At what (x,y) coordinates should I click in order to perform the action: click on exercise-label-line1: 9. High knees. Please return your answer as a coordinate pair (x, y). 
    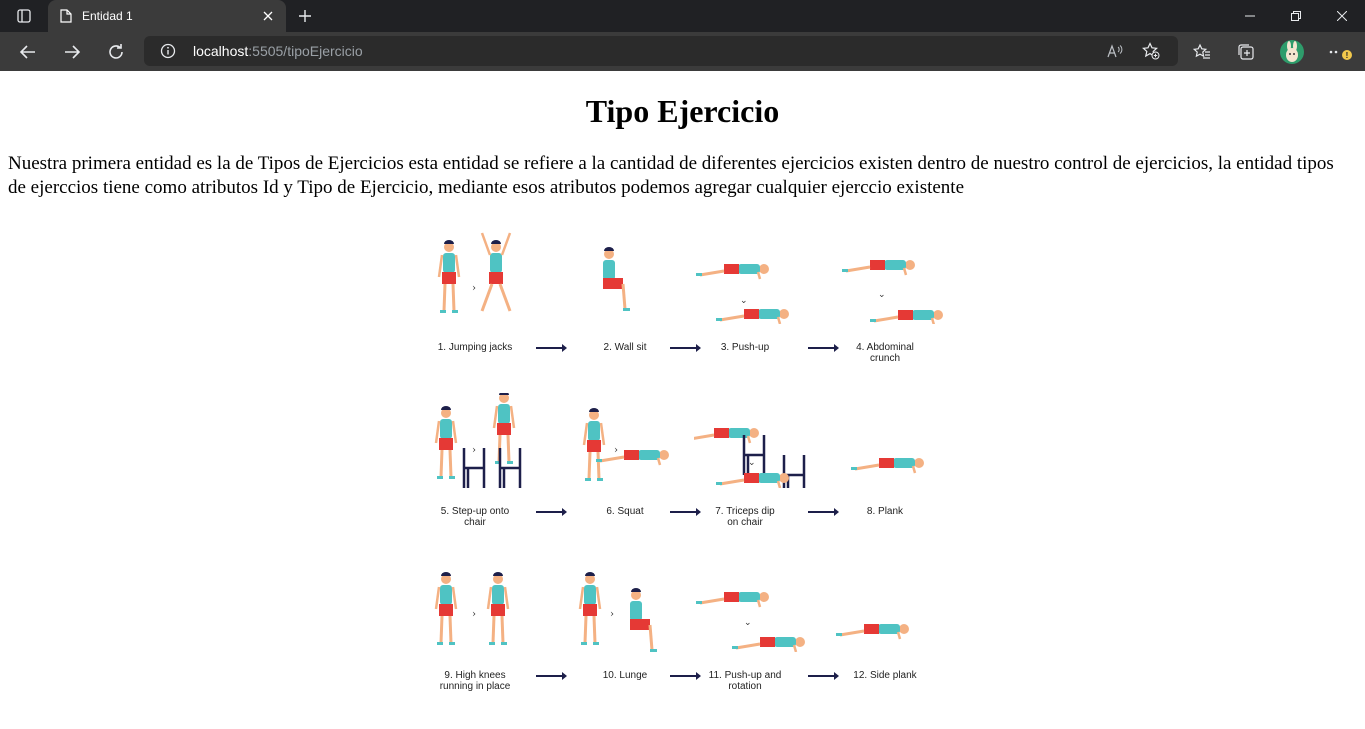
    Looking at the image, I should click on (475, 675).